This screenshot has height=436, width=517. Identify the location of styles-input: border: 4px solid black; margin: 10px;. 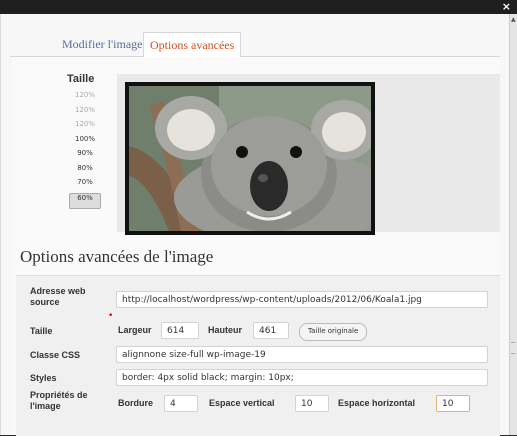
(302, 377).